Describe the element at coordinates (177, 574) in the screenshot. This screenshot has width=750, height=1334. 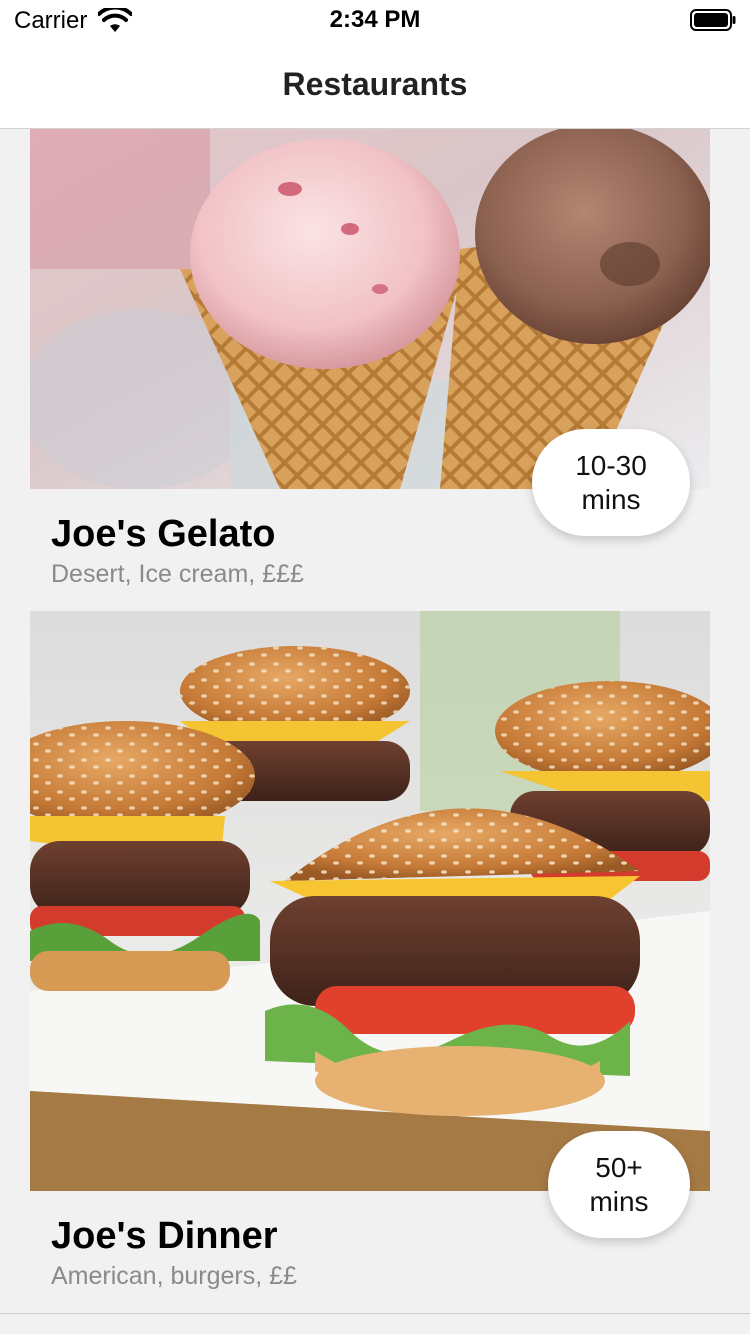
I see `restaurant-tags: Desert, Ice cream, £££` at that location.